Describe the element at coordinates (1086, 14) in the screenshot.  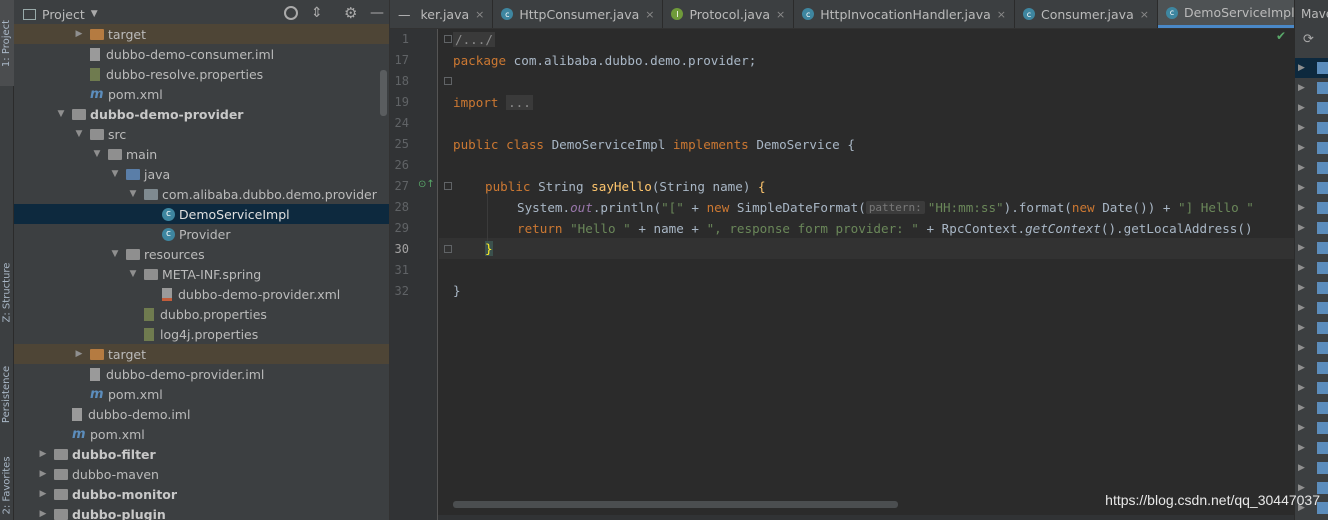
I see `editor-tab: c Consumer.java ×` at that location.